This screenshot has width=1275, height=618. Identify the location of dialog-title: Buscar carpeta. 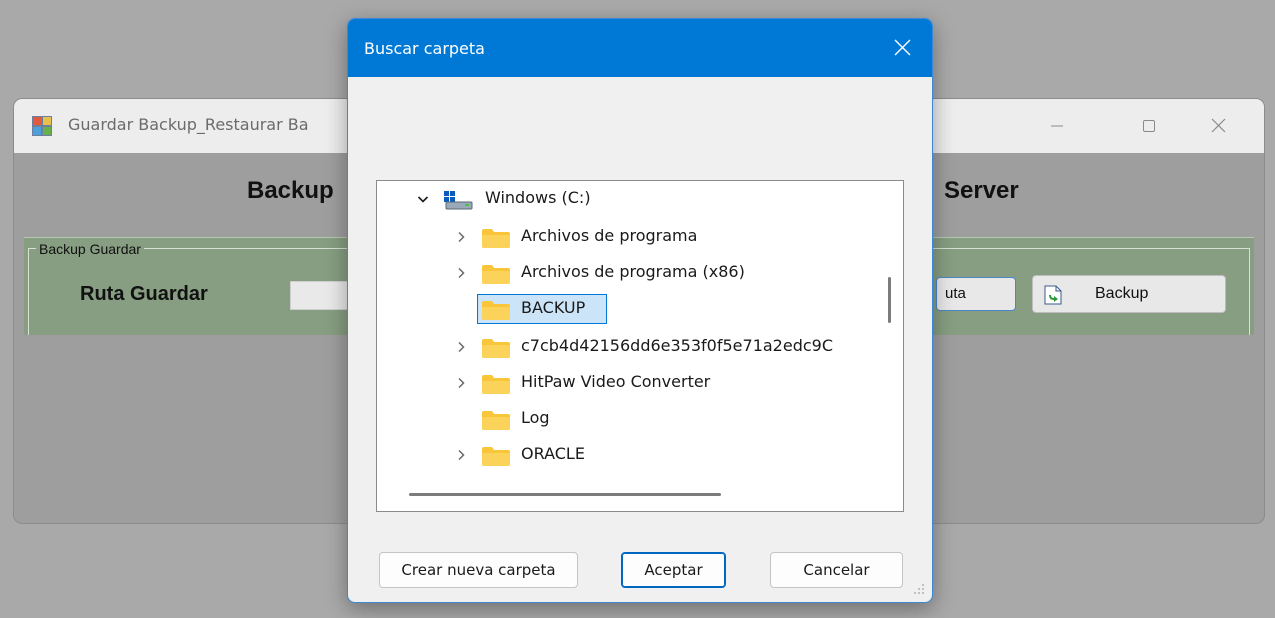
(424, 48).